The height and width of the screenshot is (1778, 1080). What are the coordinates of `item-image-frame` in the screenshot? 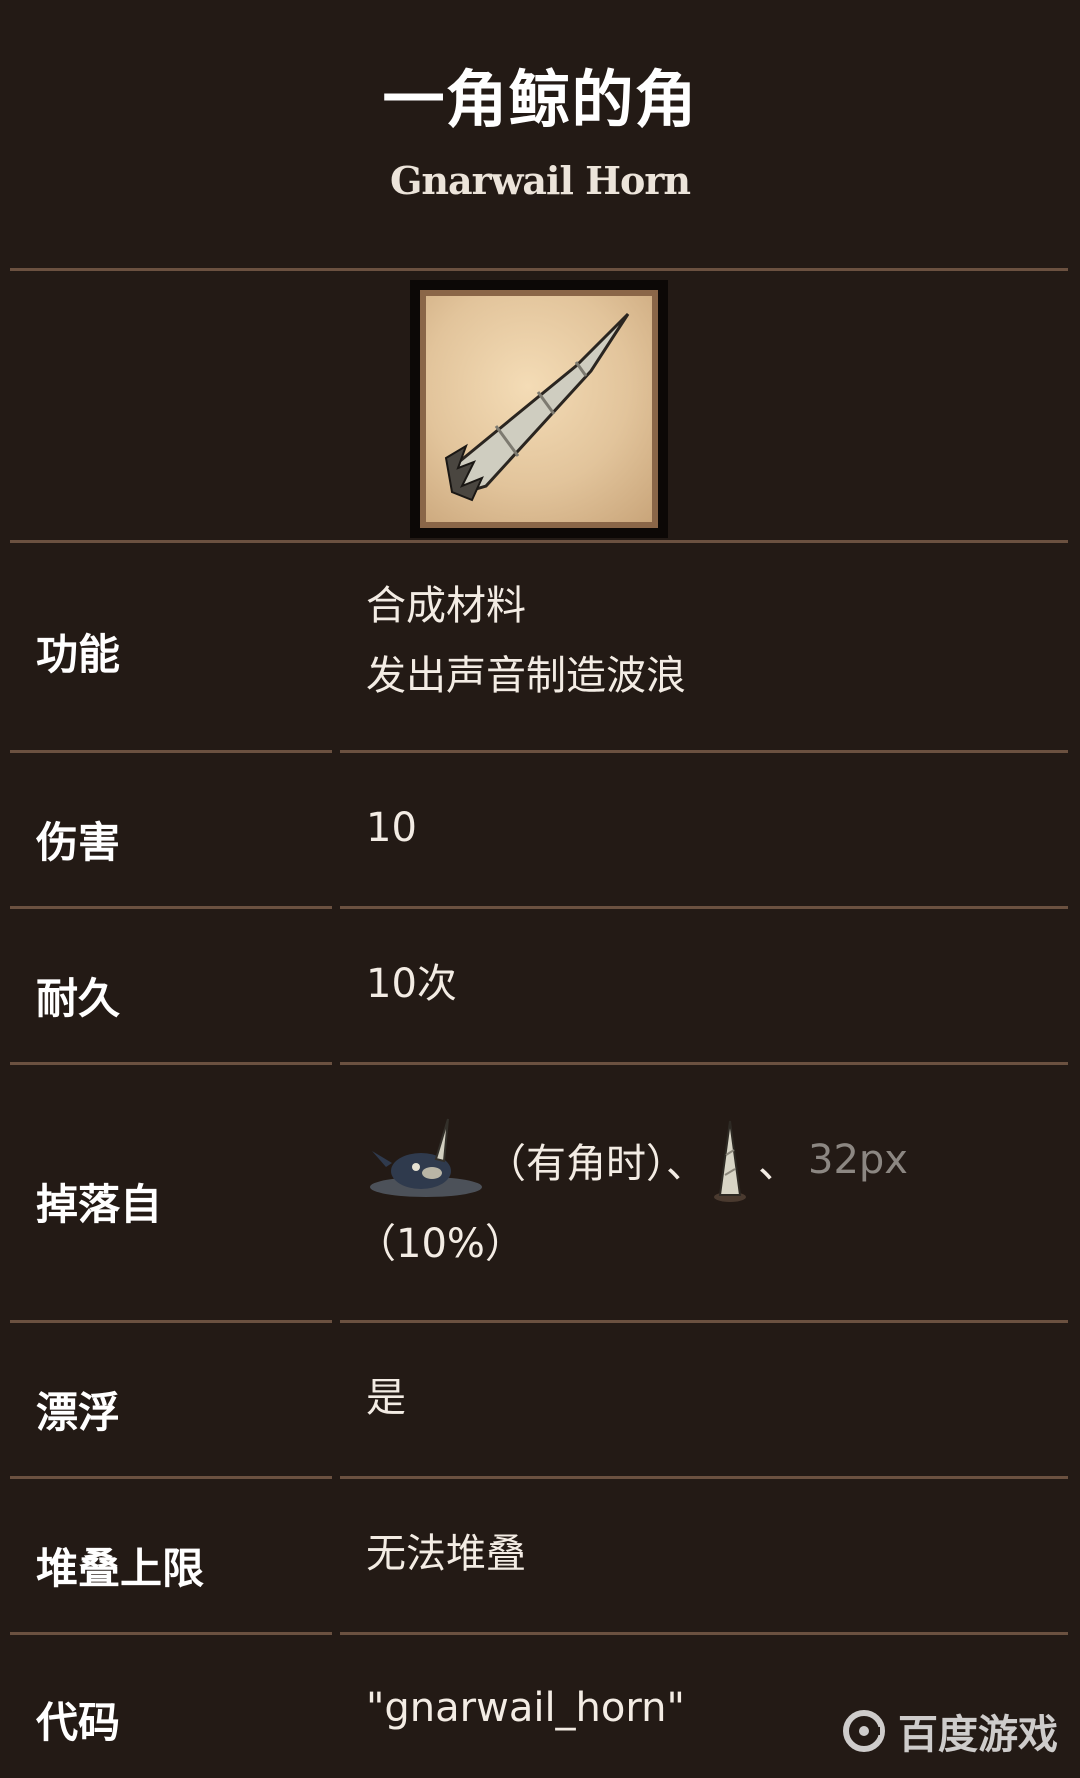 It's located at (539, 409).